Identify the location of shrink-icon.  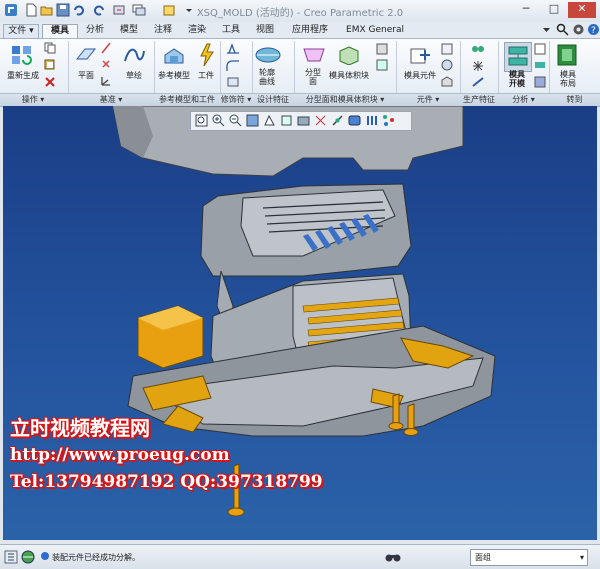
(233, 83).